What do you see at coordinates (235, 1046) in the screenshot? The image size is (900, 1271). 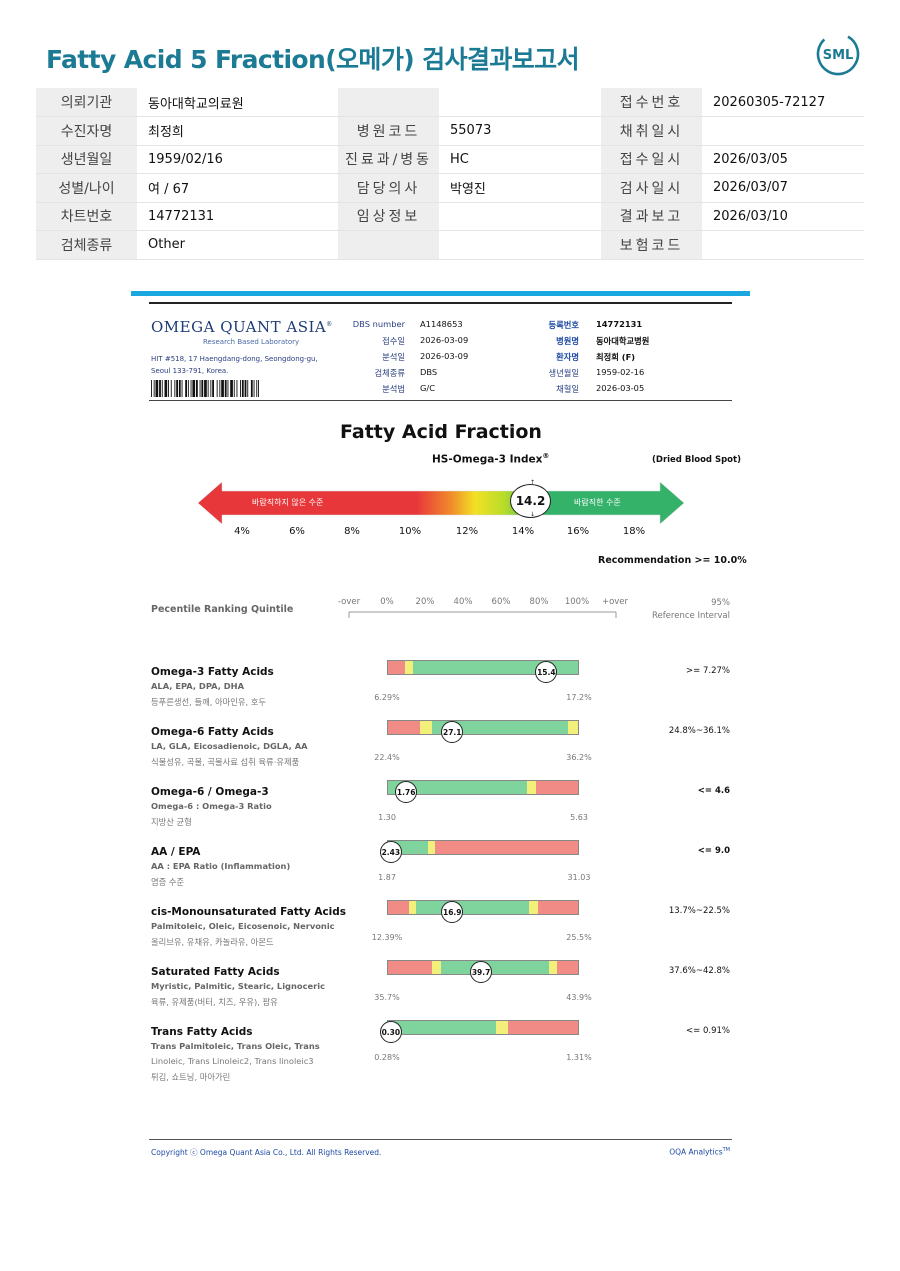 I see `fatty-acid-components: Trans Palmitoleic, Trans Oleic, Trans` at bounding box center [235, 1046].